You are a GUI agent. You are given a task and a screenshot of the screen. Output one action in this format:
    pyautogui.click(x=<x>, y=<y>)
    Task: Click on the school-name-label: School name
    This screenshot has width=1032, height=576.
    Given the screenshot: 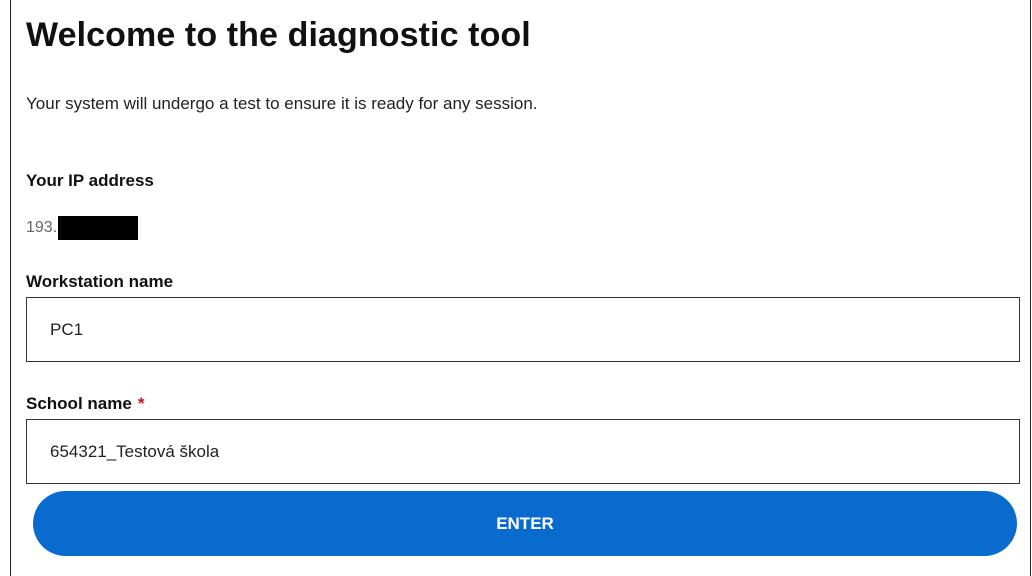 What is the action you would take?
    pyautogui.click(x=79, y=403)
    